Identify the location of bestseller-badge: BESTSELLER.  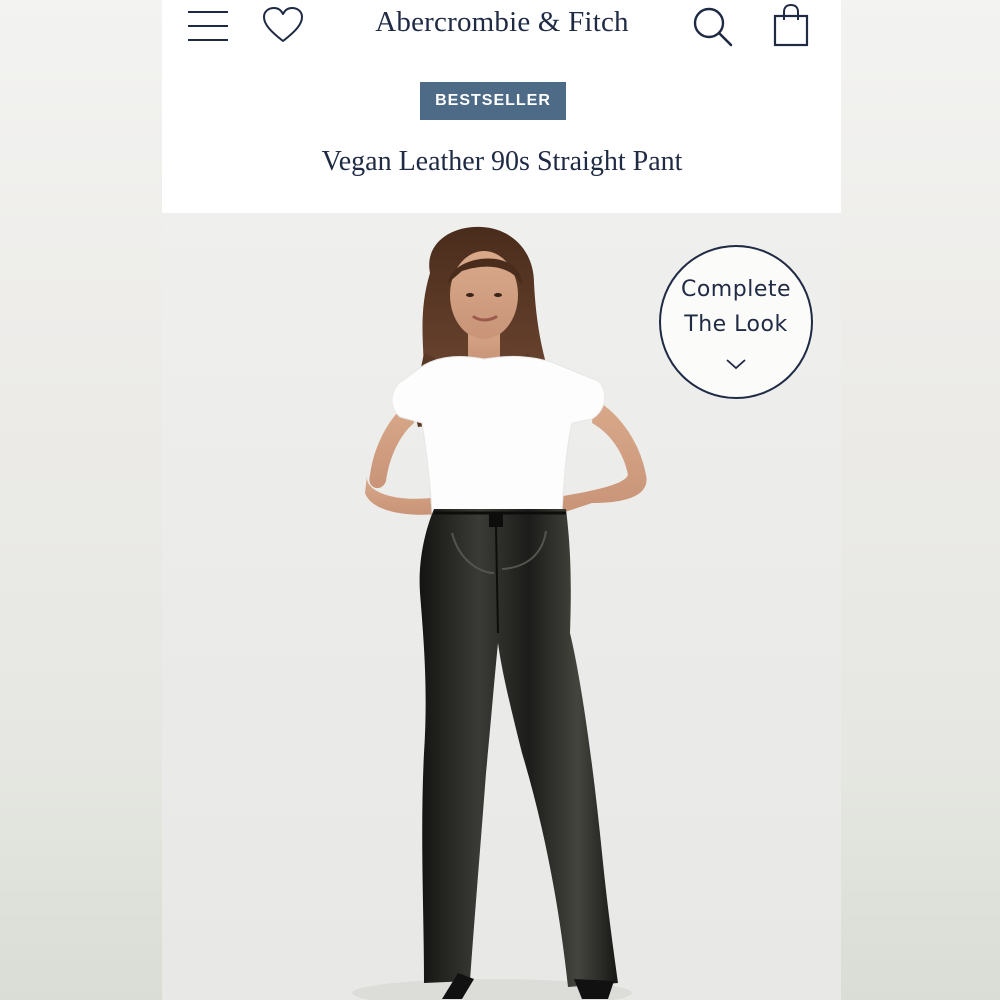
(493, 101).